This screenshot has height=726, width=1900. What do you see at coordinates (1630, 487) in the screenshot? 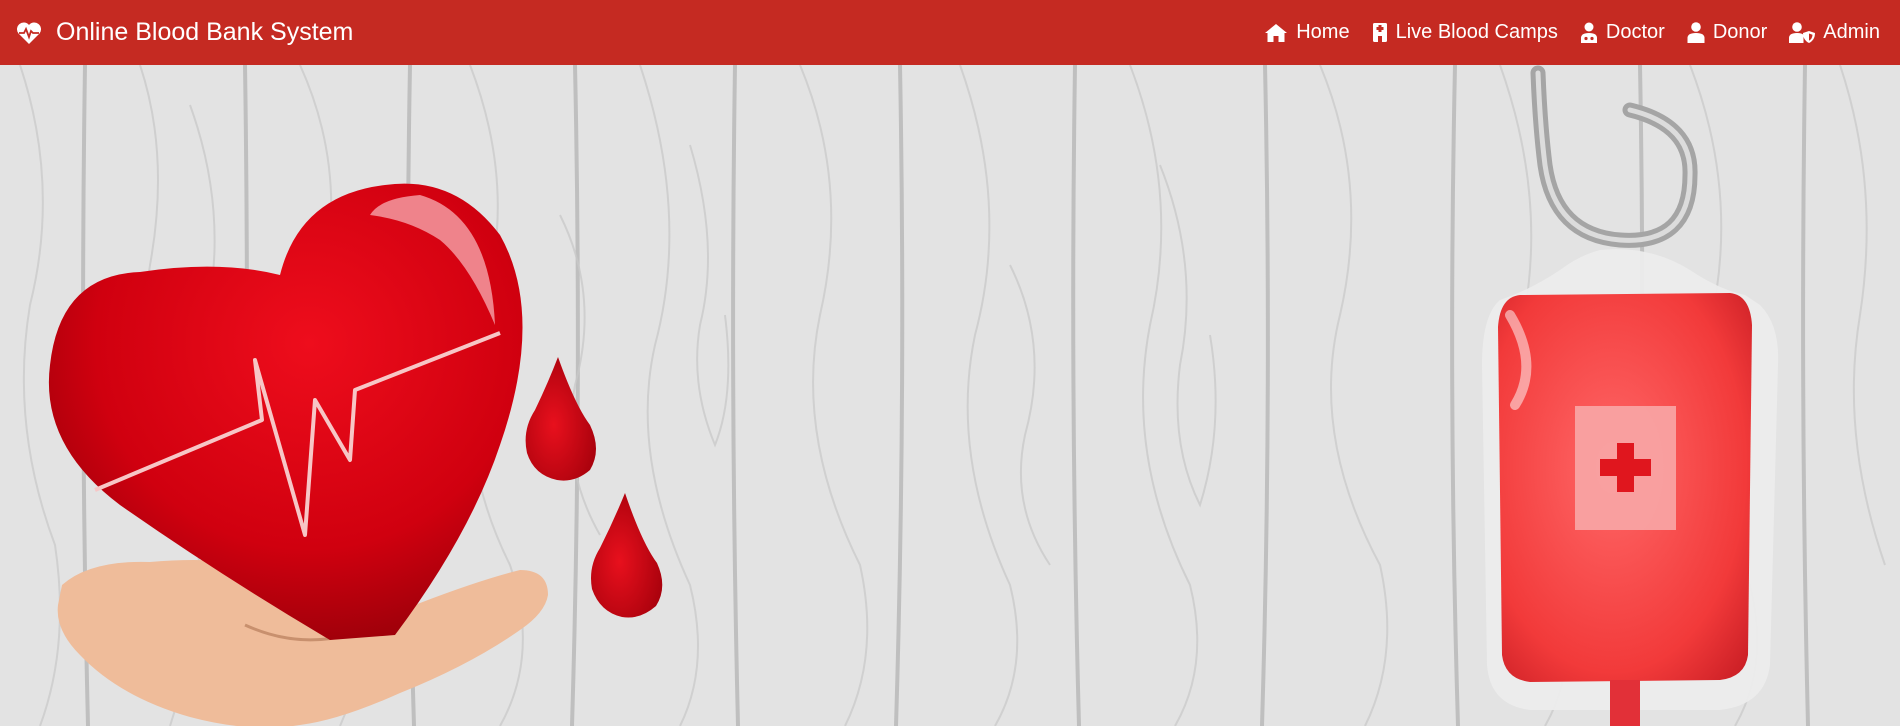
I see `blood-bag-illustration` at bounding box center [1630, 487].